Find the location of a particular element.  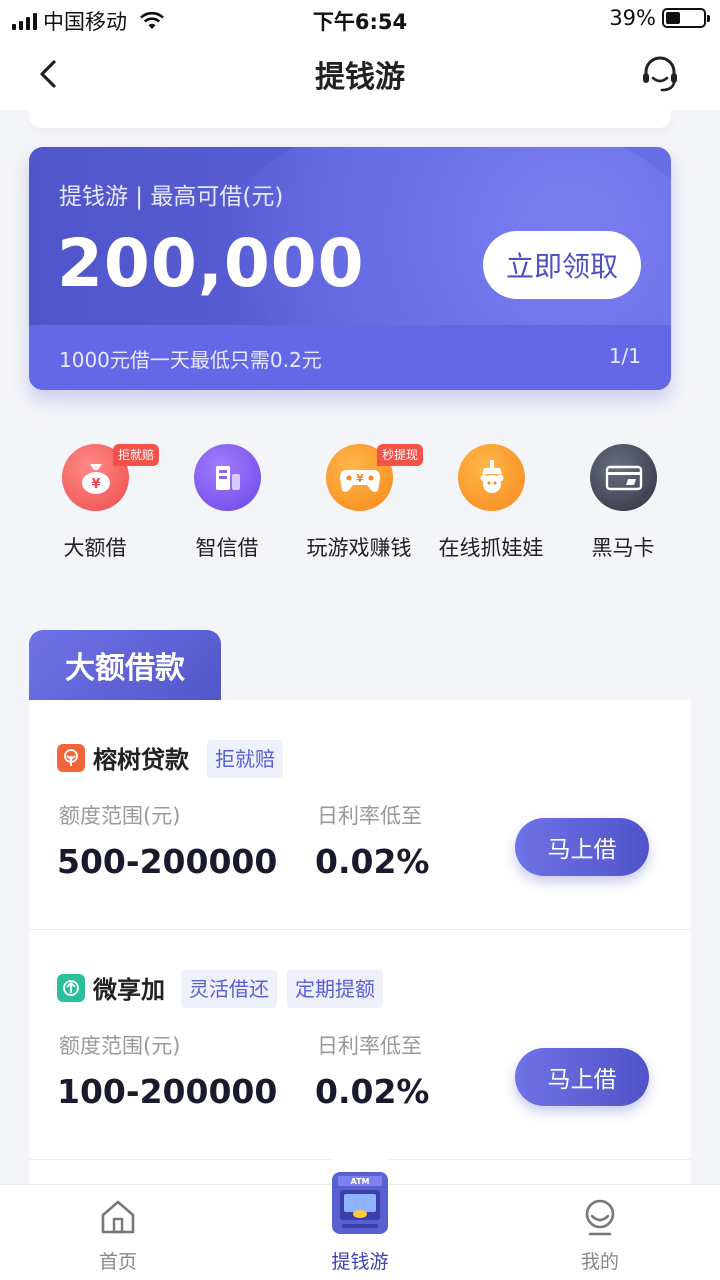

claim-now-button: 立即领取 is located at coordinates (562, 265).